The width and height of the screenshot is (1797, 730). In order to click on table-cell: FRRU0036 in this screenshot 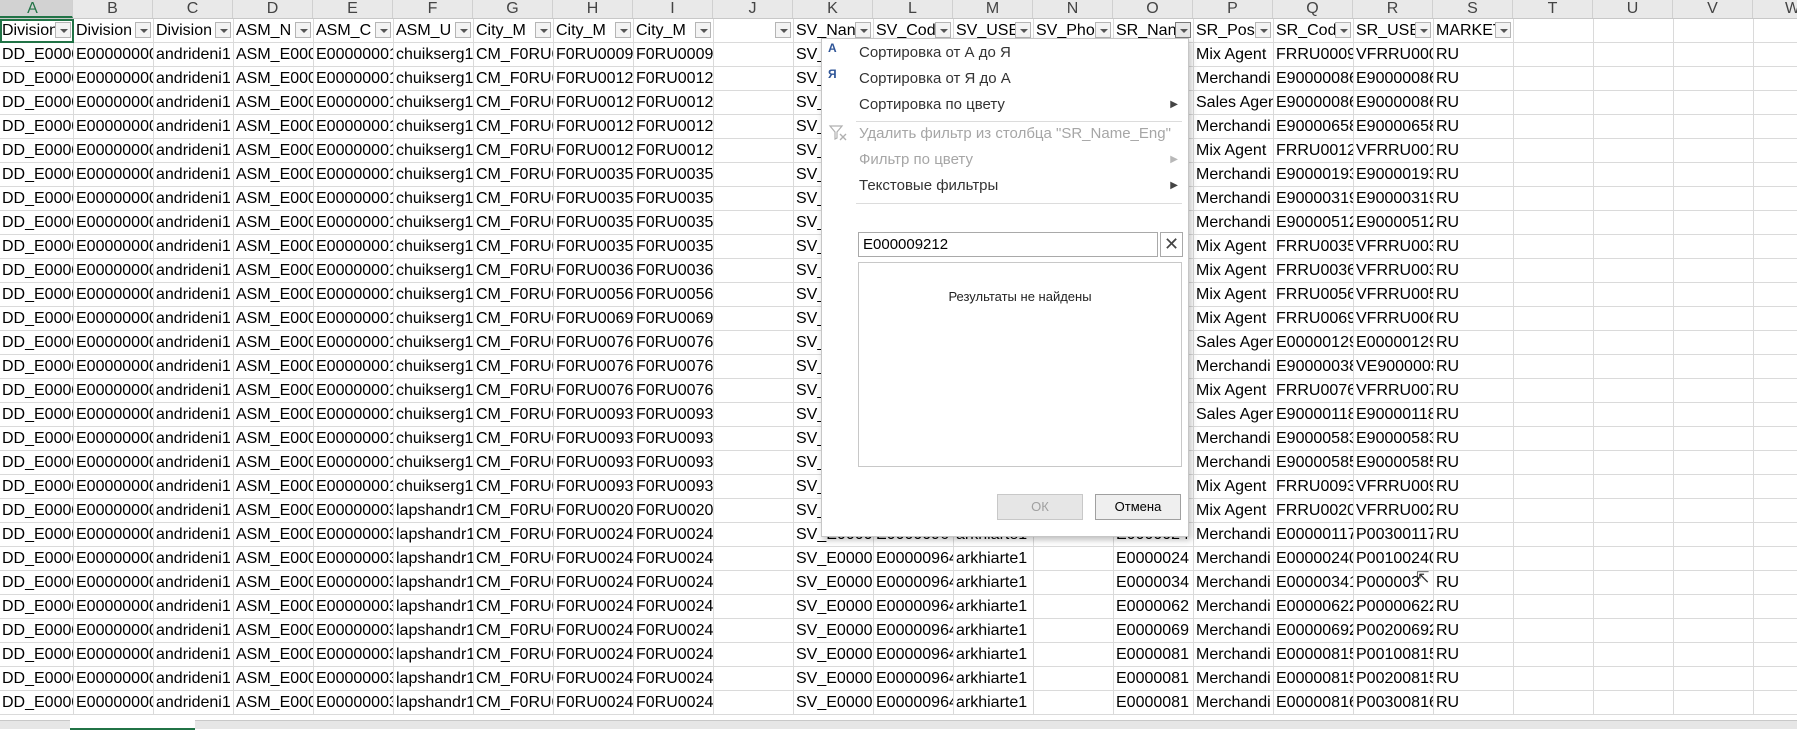, I will do `click(1314, 271)`.